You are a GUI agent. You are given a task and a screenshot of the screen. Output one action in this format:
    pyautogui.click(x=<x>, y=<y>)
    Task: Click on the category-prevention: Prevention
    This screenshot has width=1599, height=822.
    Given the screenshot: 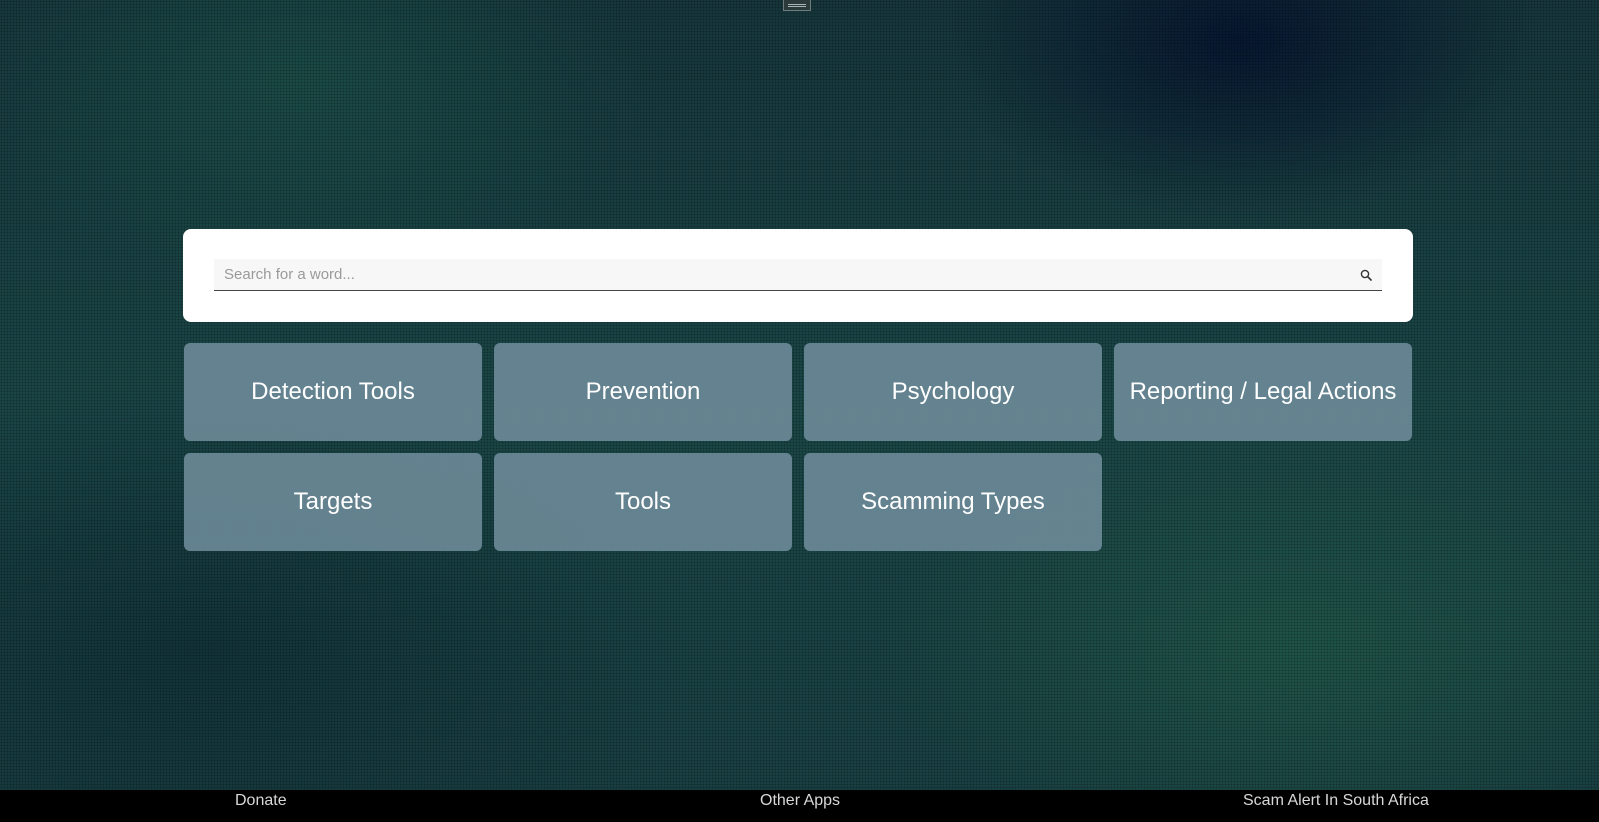 What is the action you would take?
    pyautogui.click(x=643, y=392)
    